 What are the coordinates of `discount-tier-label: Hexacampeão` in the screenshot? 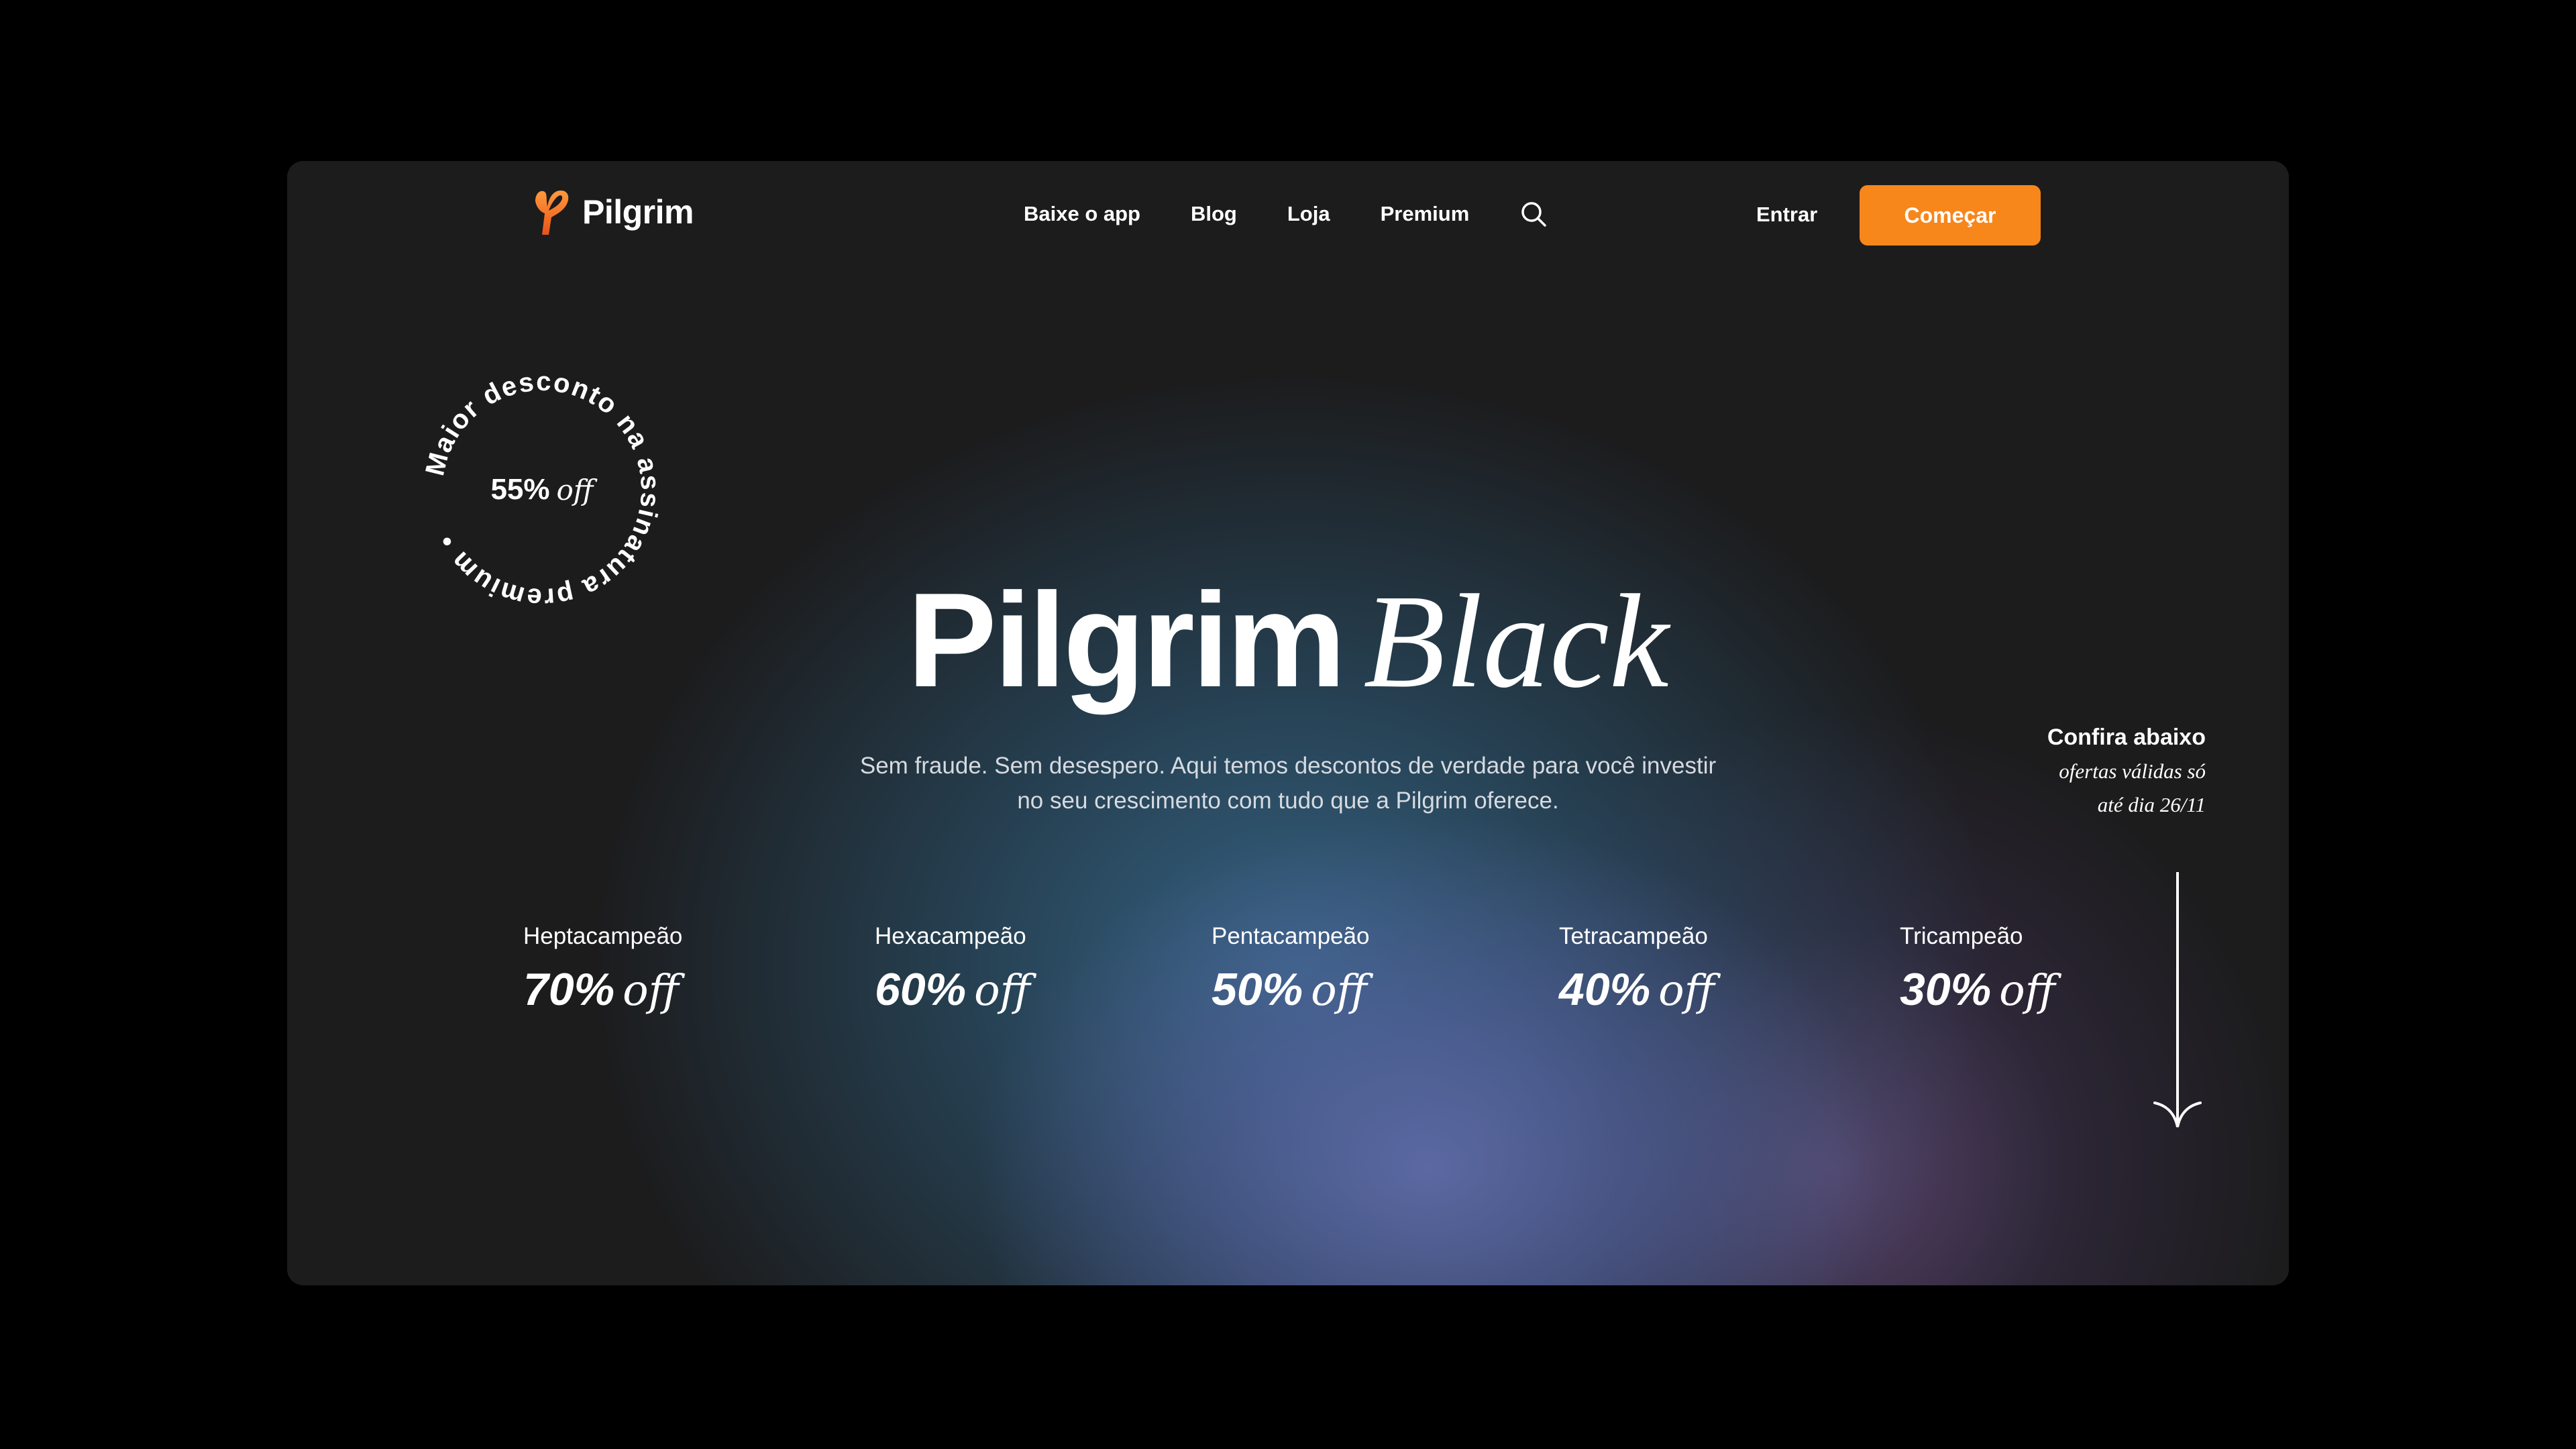 It's located at (950, 936).